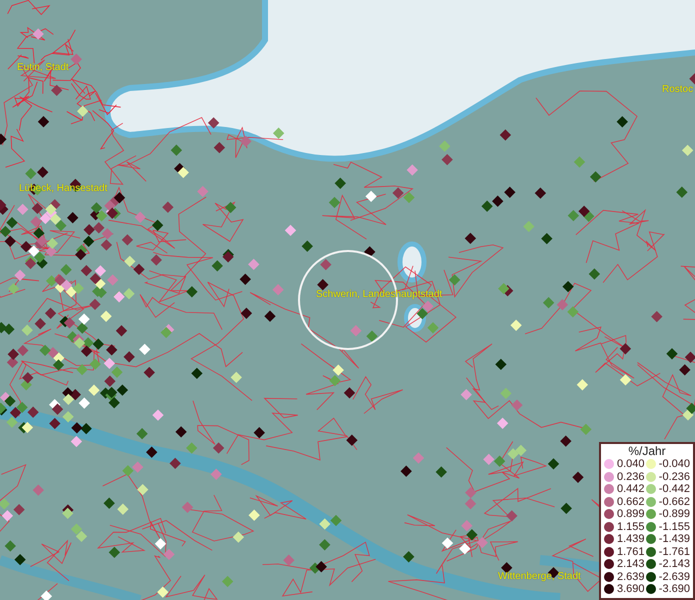 The height and width of the screenshot is (600, 695). Describe the element at coordinates (631, 476) in the screenshot. I see `legend-value: 0.236` at that location.